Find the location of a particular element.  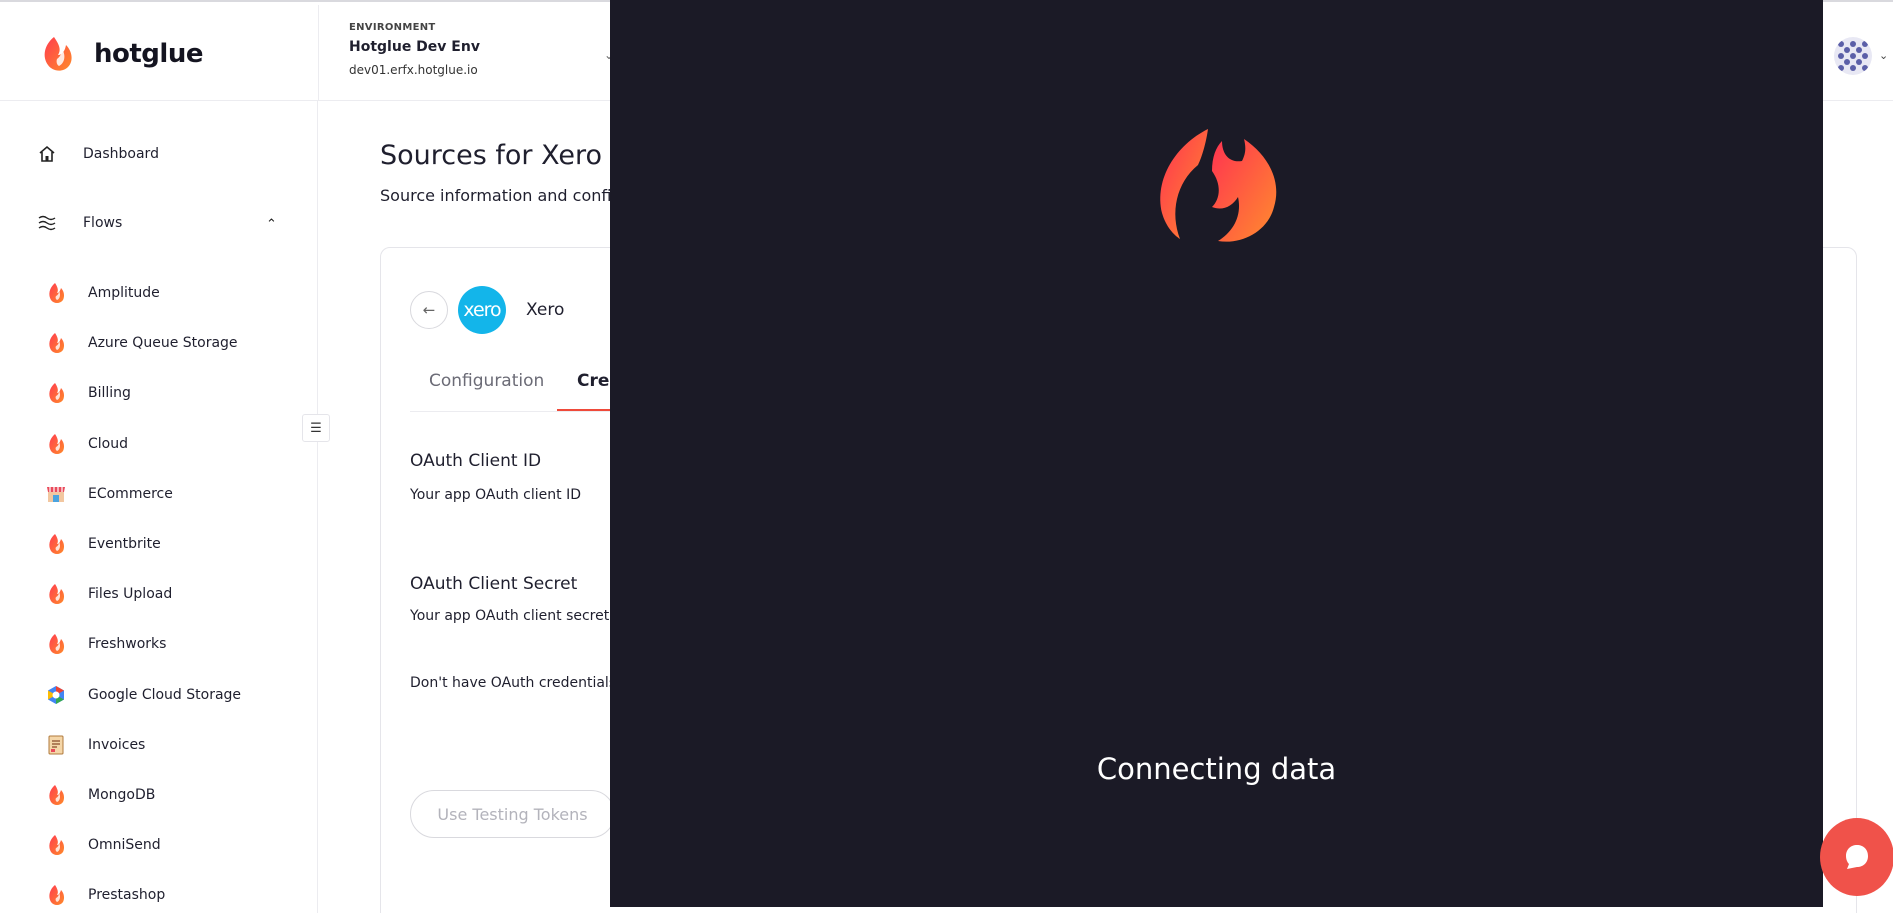

collapse-sidebar-button: ☰ is located at coordinates (316, 428).